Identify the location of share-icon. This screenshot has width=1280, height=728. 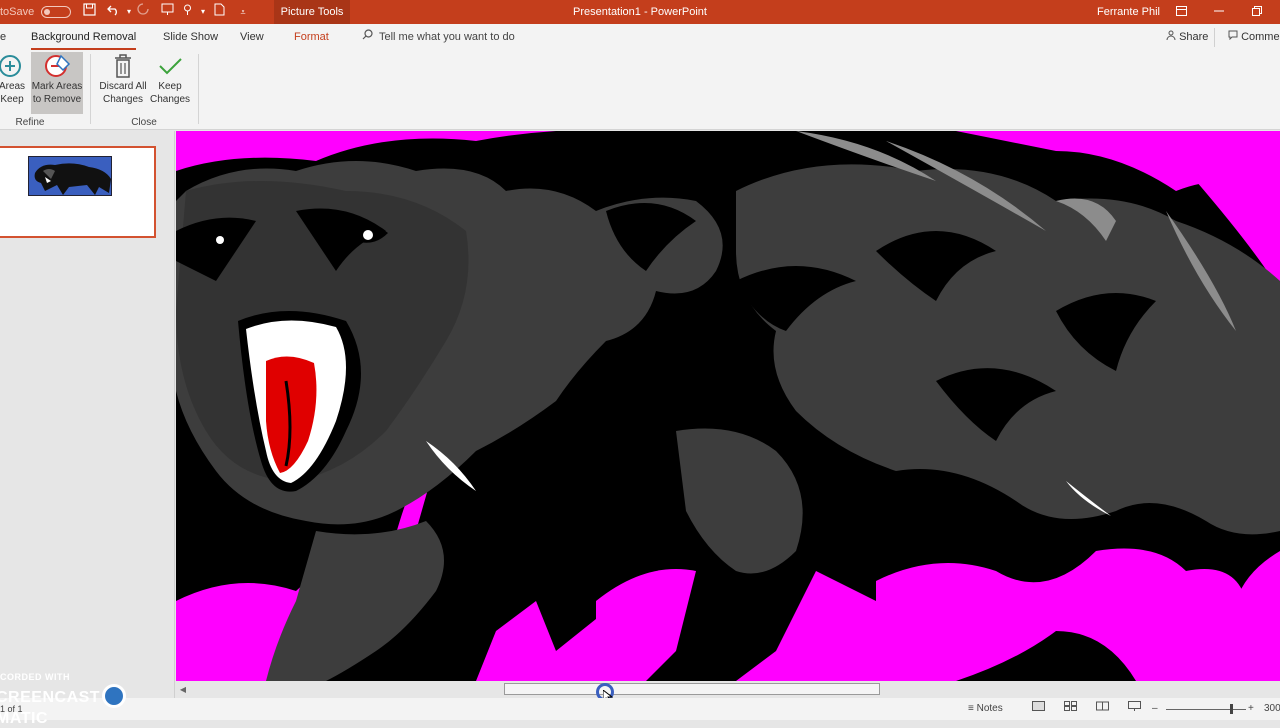
(1172, 36).